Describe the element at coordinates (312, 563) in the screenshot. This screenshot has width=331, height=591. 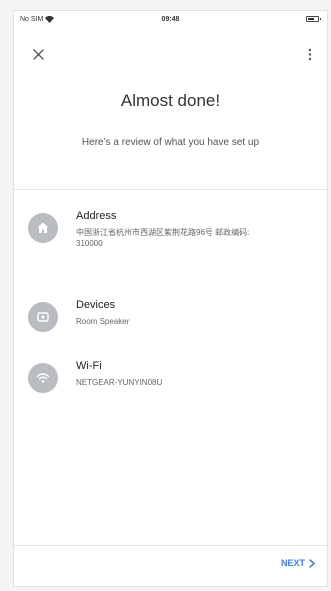
I see `chevron-right-icon` at that location.